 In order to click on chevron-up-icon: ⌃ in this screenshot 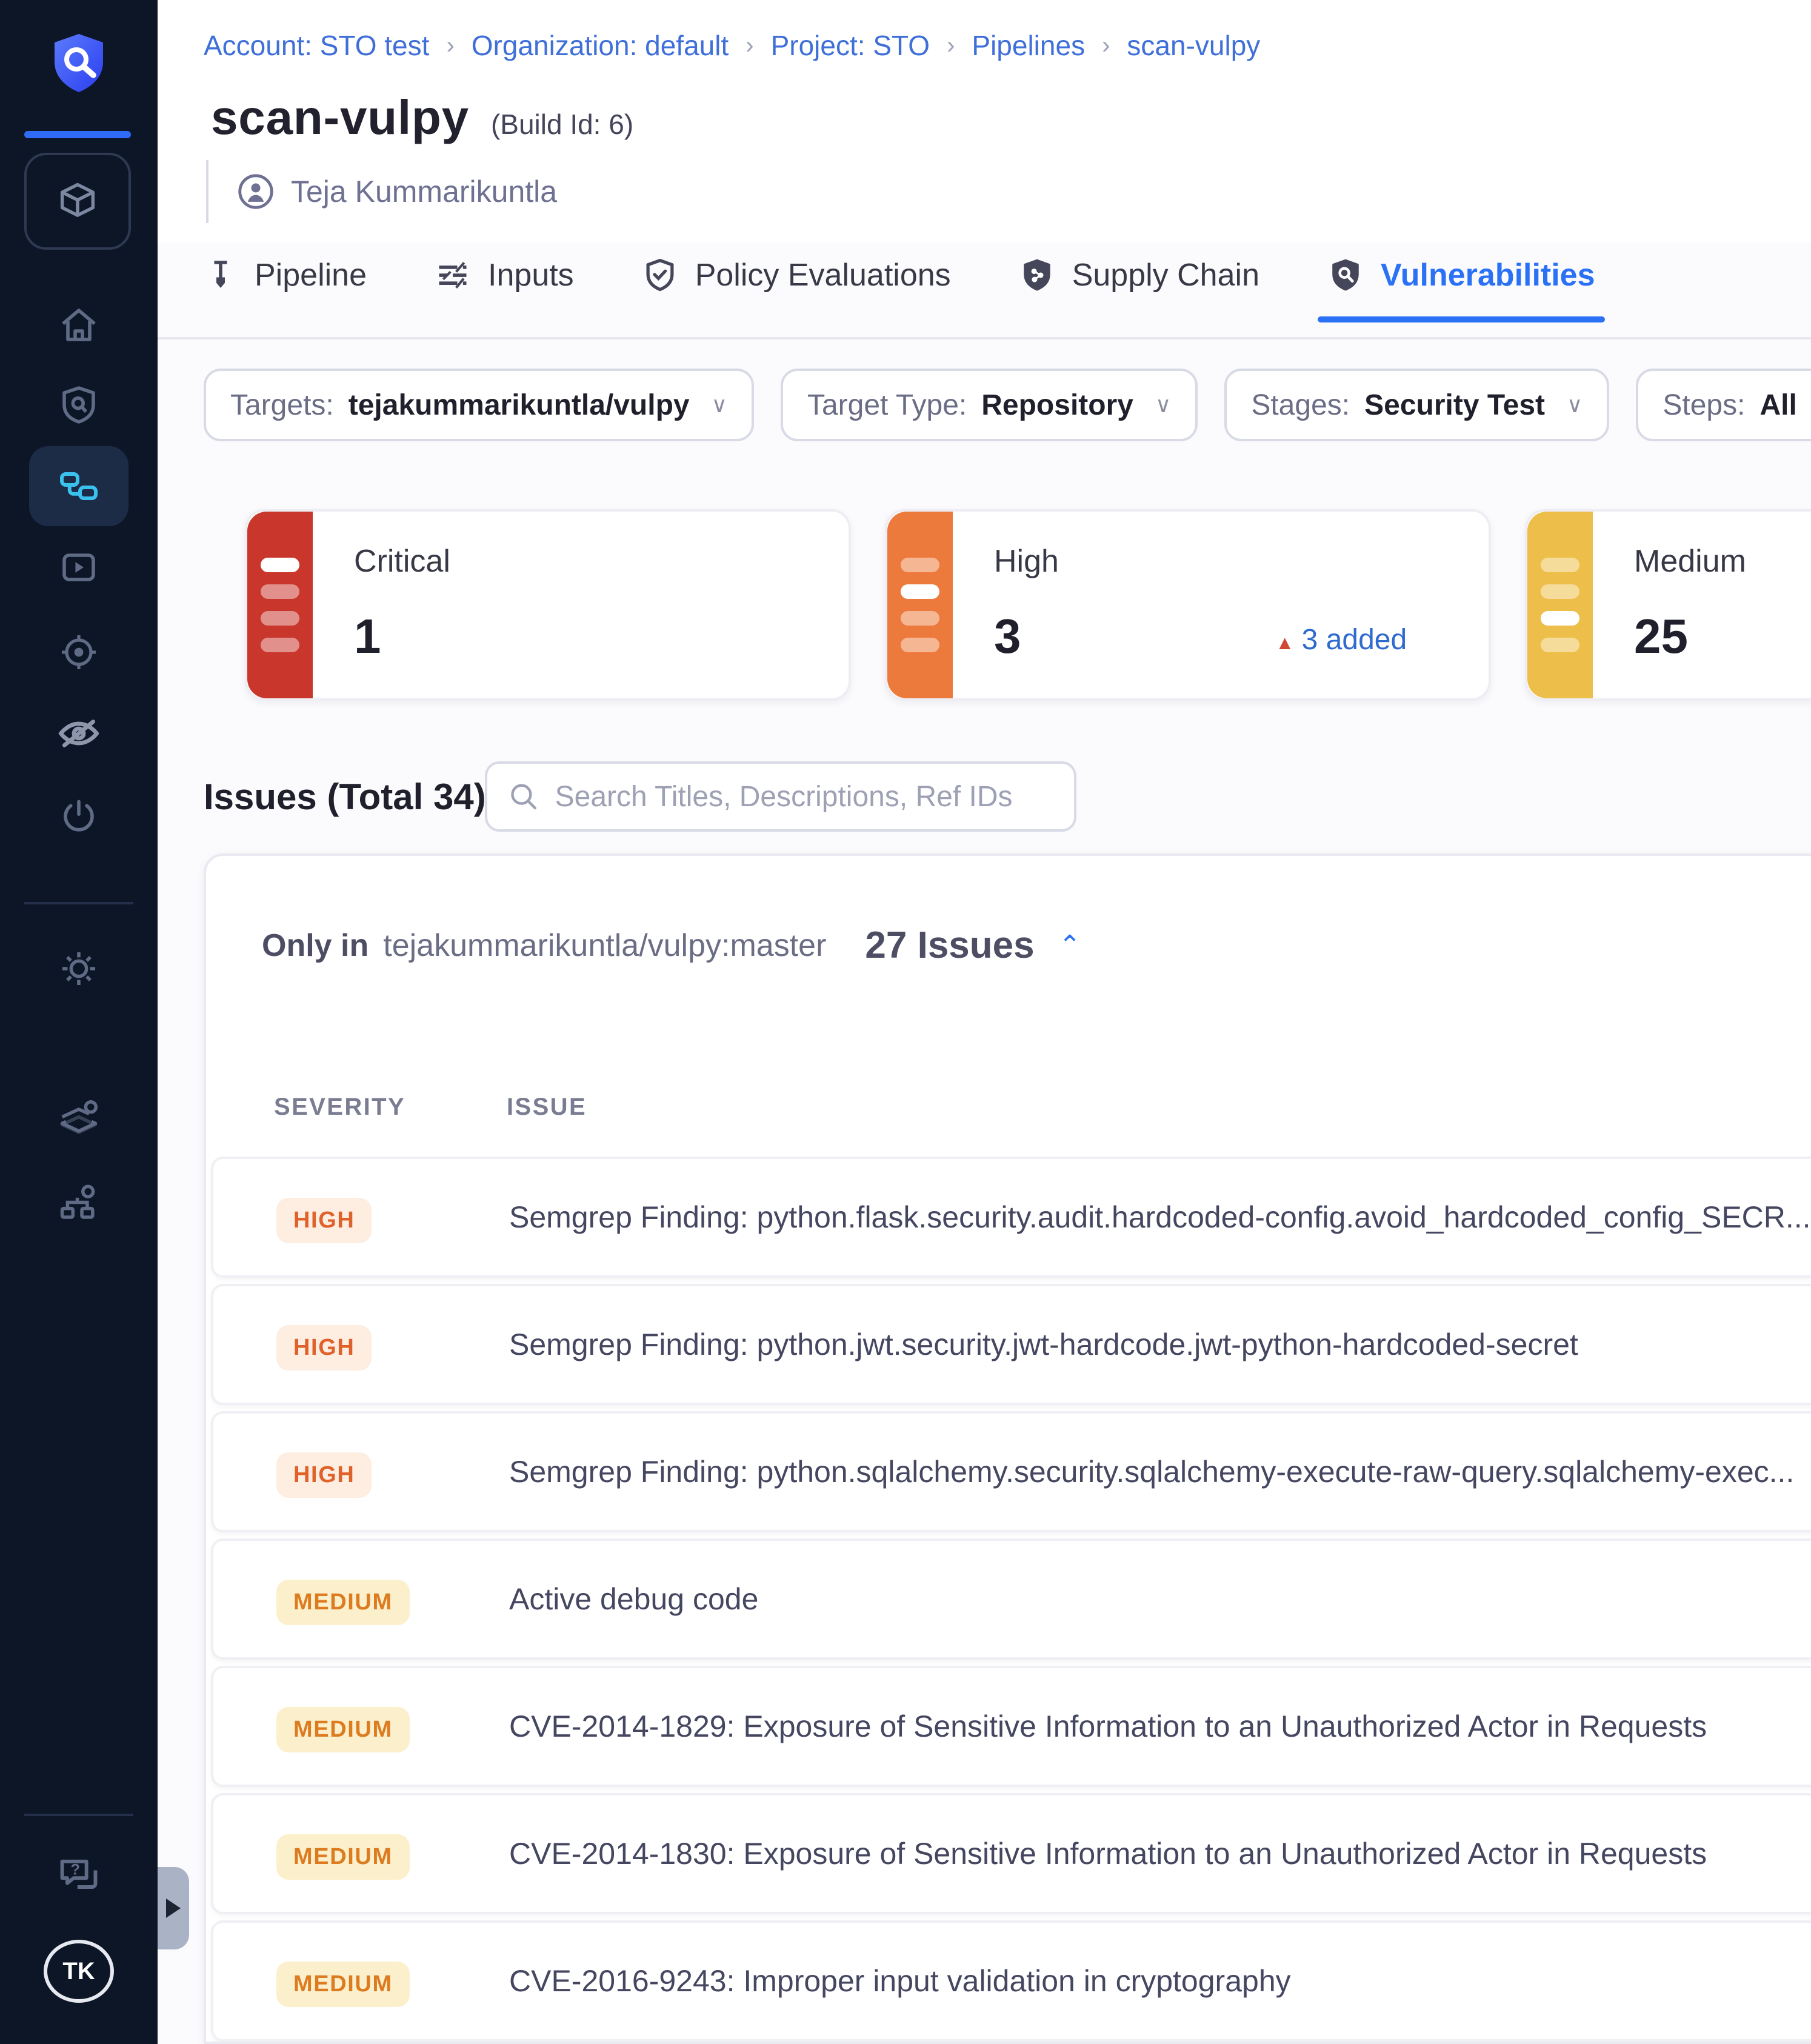, I will do `click(1070, 946)`.